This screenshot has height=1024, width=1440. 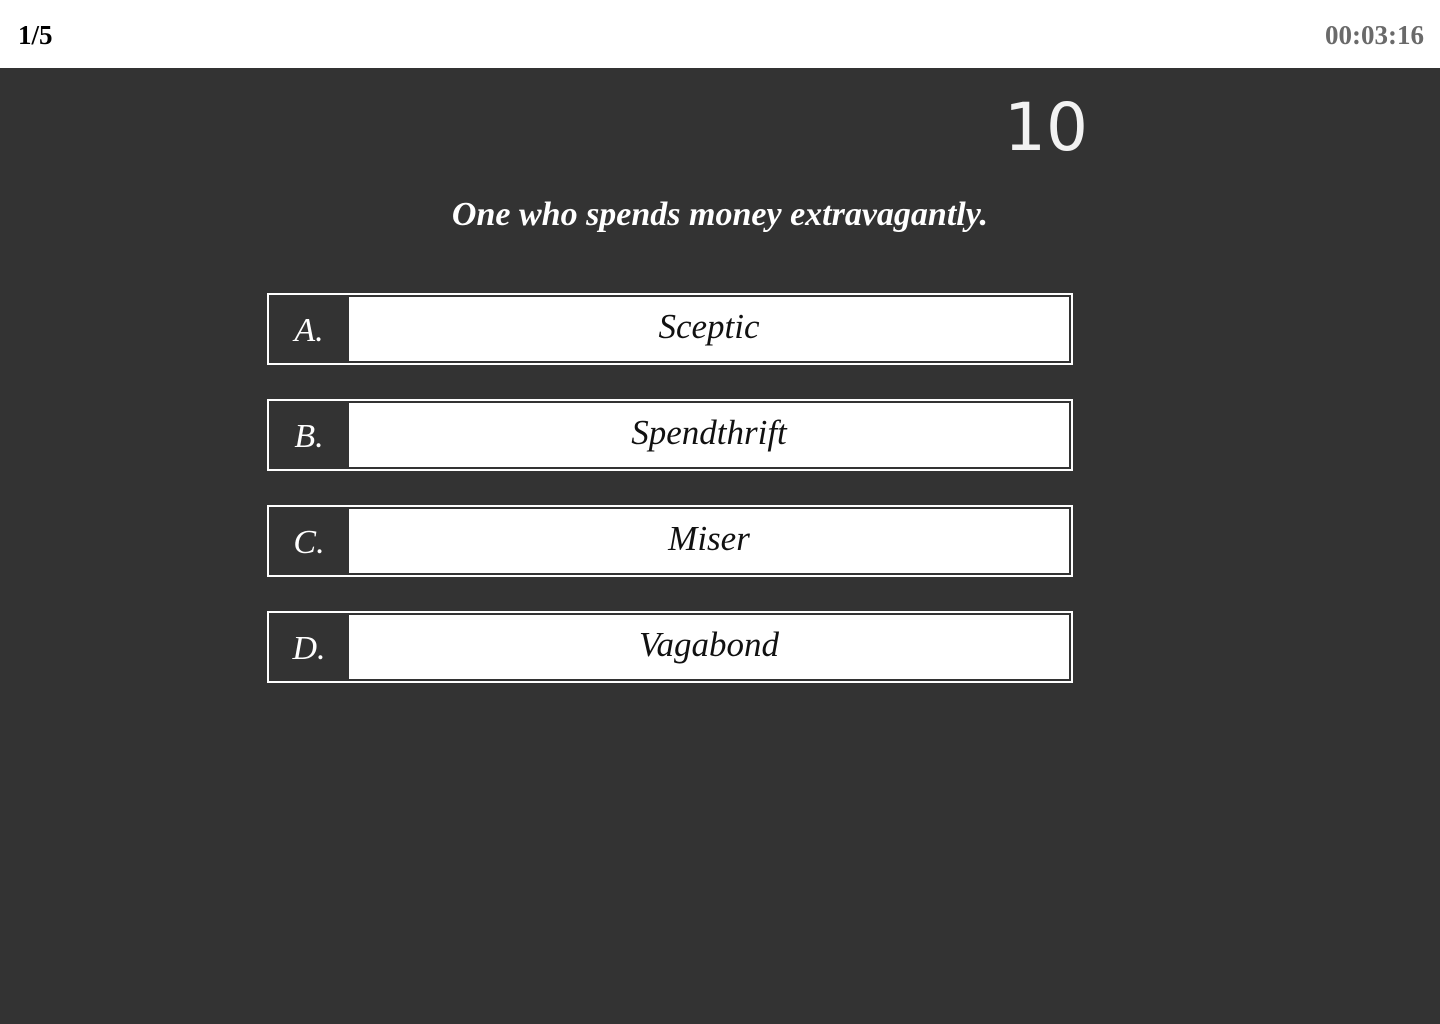 I want to click on option-b: B. Spendthrift, so click(x=670, y=435).